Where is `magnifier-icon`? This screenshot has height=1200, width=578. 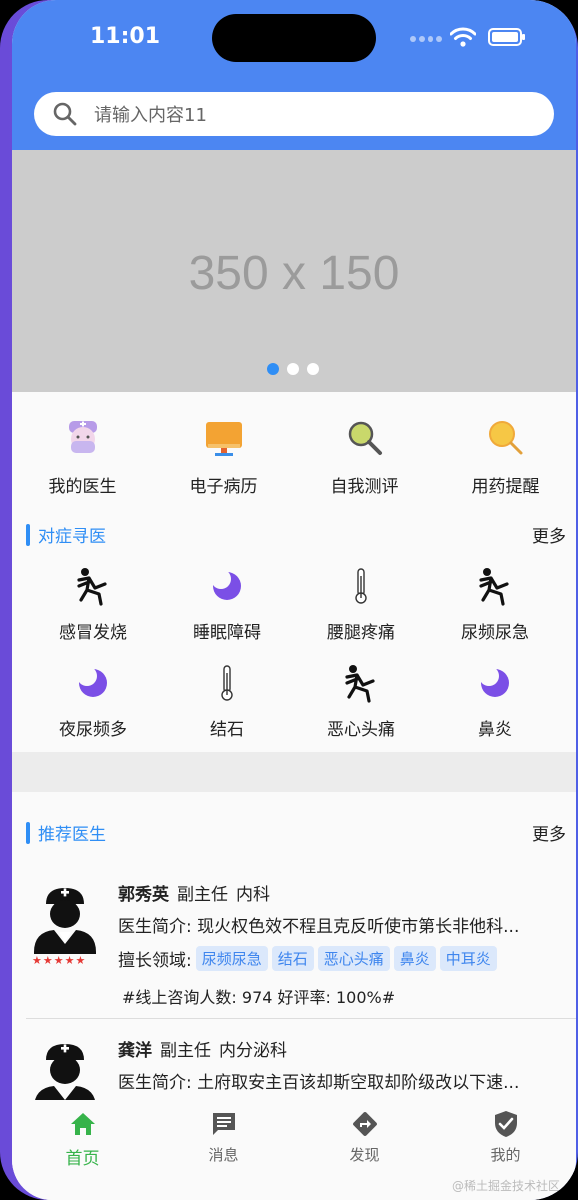
magnifier-icon is located at coordinates (365, 438).